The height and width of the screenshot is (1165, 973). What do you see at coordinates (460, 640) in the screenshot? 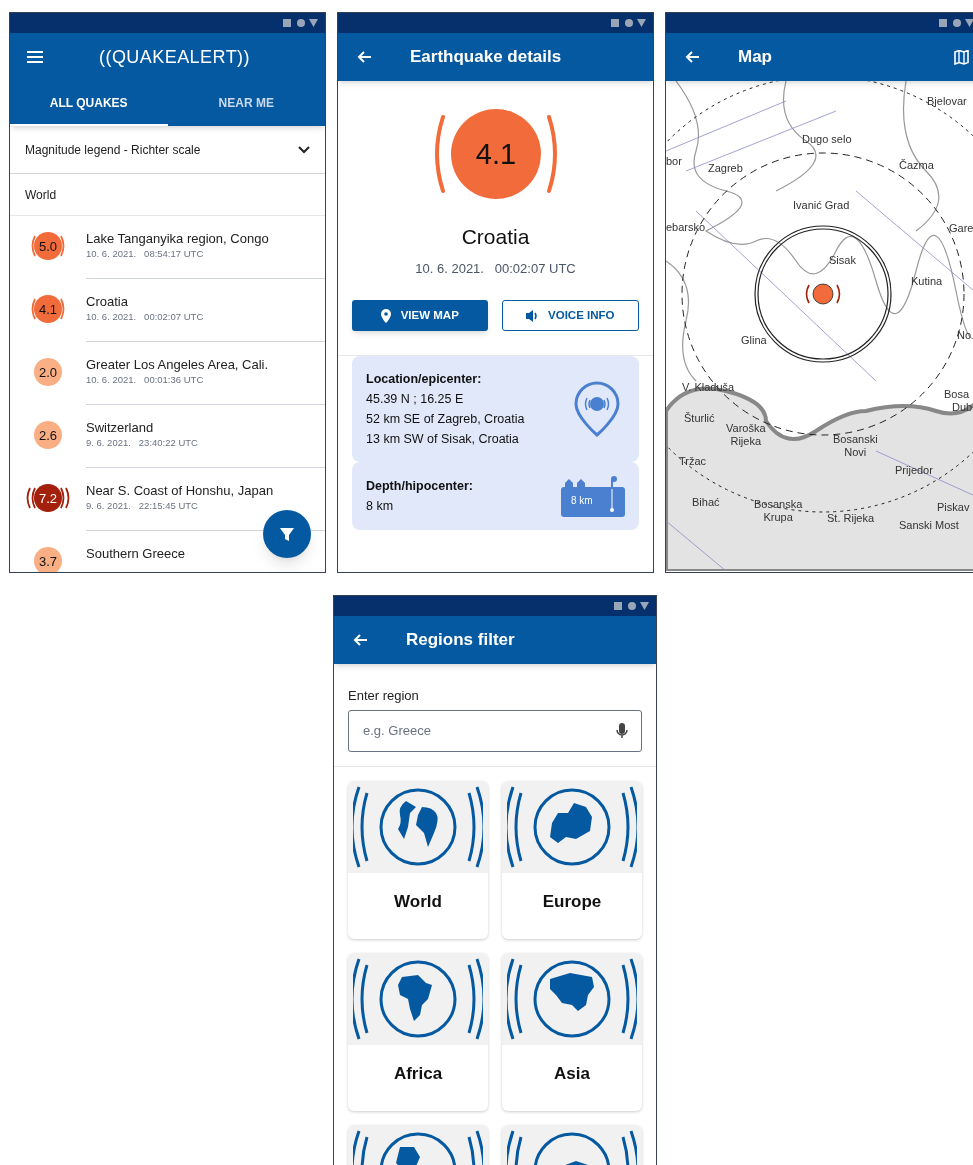
I see `screen-title: Regions filter` at bounding box center [460, 640].